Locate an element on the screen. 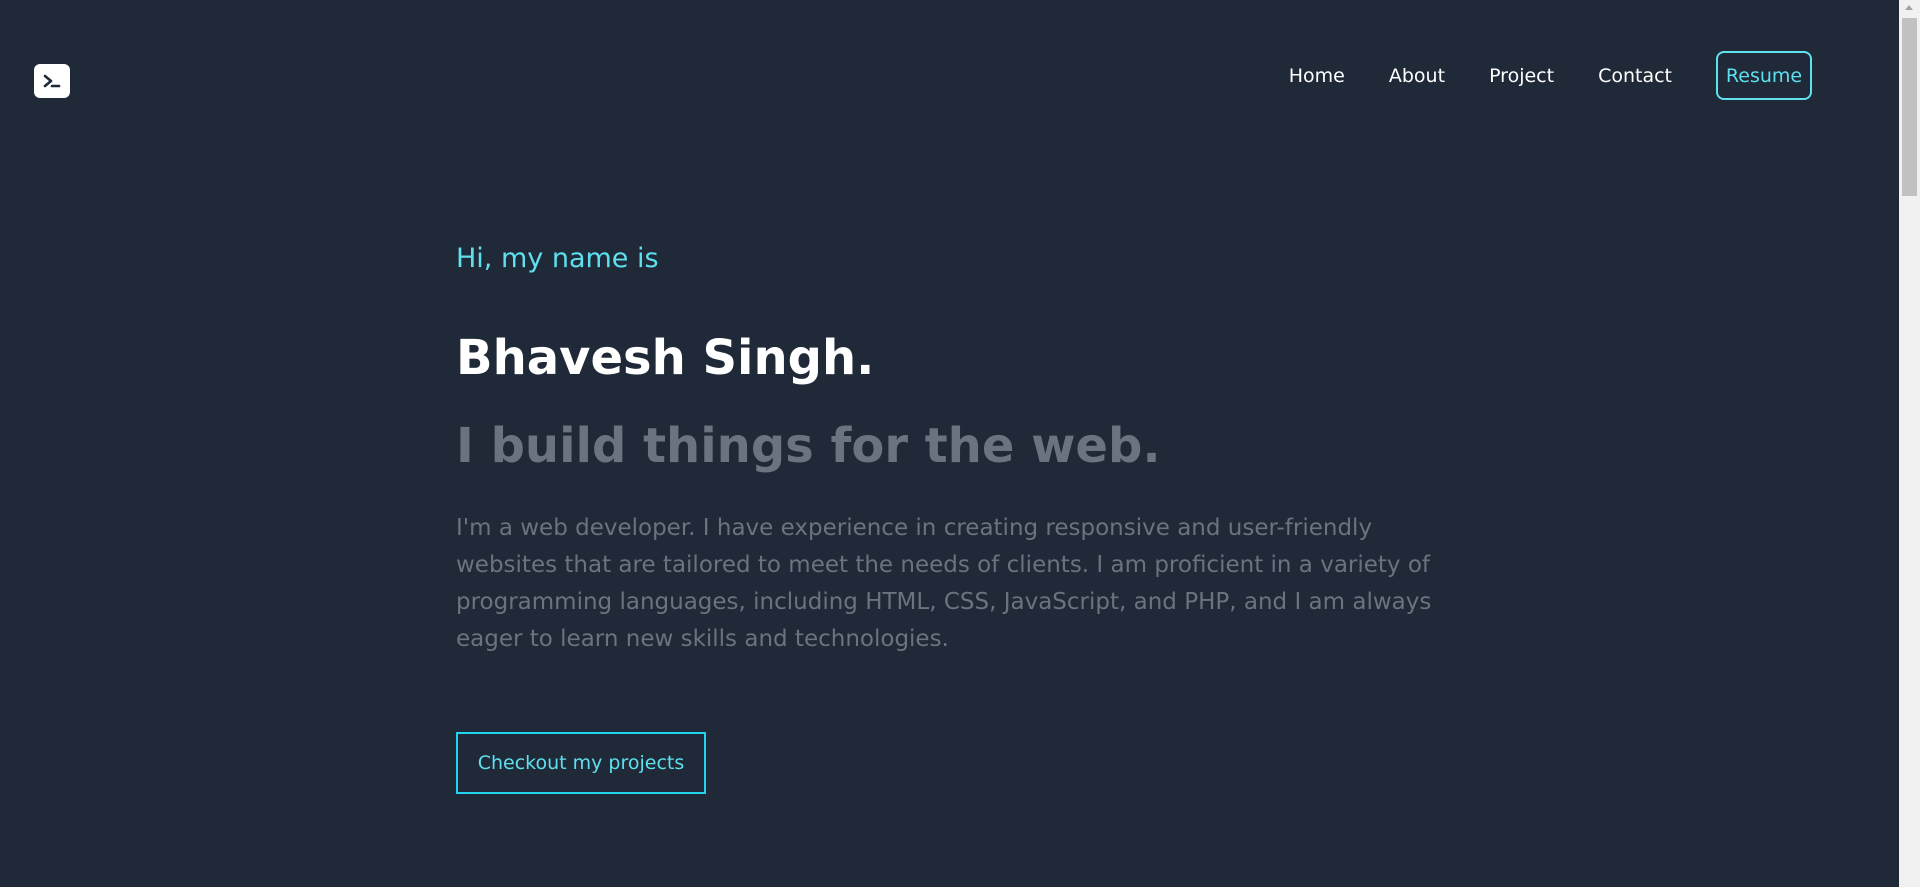 The height and width of the screenshot is (887, 1920). hero-tagline: I build things for the web. is located at coordinates (808, 446).